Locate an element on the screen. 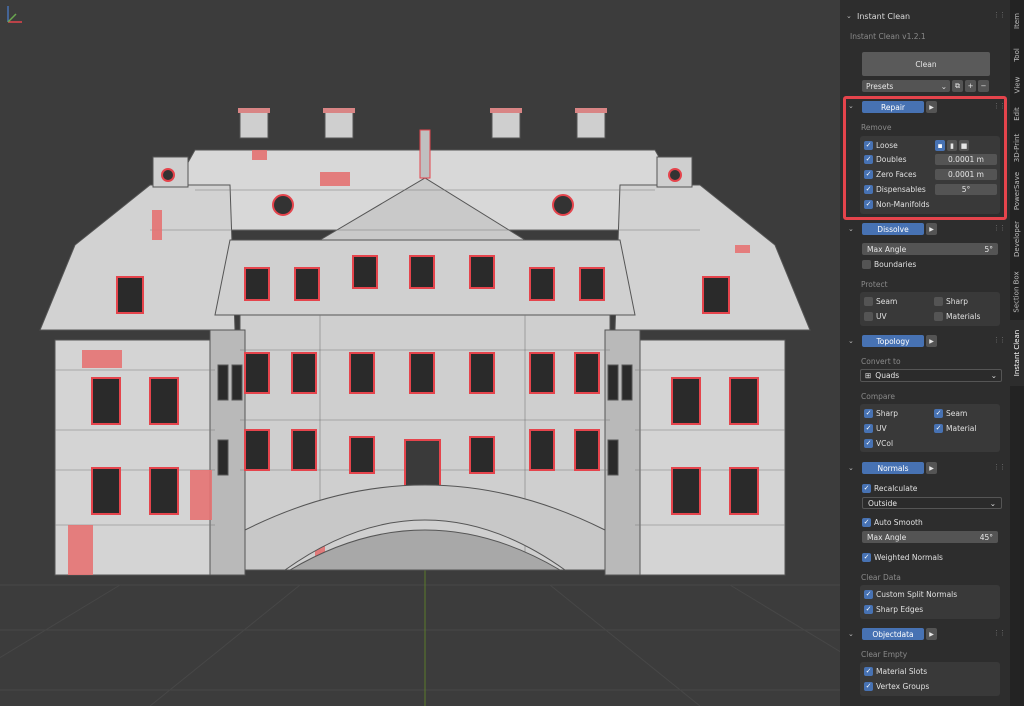 The height and width of the screenshot is (706, 1024). topology-caret-icon: ⌄ is located at coordinates (851, 341).